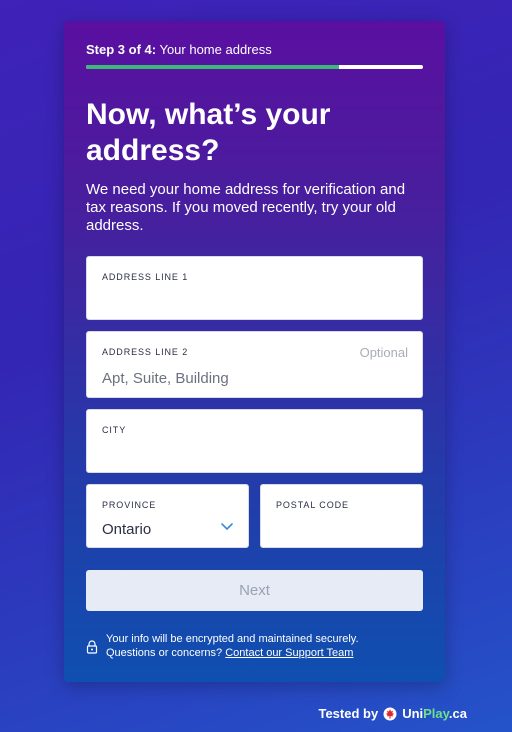 This screenshot has width=512, height=732. Describe the element at coordinates (255, 453) in the screenshot. I see `city-input` at that location.